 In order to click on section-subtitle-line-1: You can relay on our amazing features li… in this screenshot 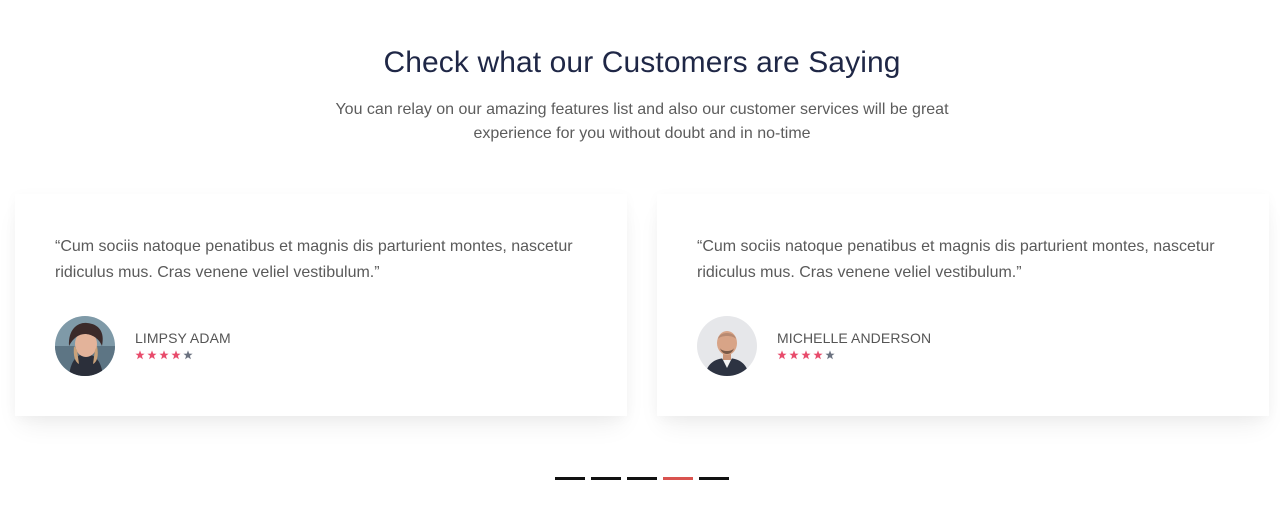, I will do `click(642, 109)`.